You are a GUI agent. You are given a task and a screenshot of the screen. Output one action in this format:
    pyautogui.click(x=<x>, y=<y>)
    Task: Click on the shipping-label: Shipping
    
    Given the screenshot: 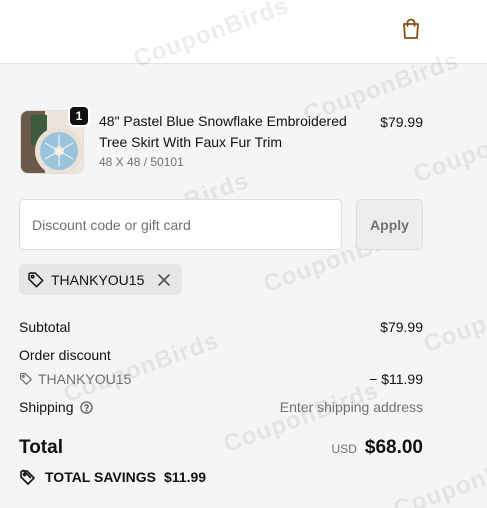 What is the action you would take?
    pyautogui.click(x=46, y=407)
    